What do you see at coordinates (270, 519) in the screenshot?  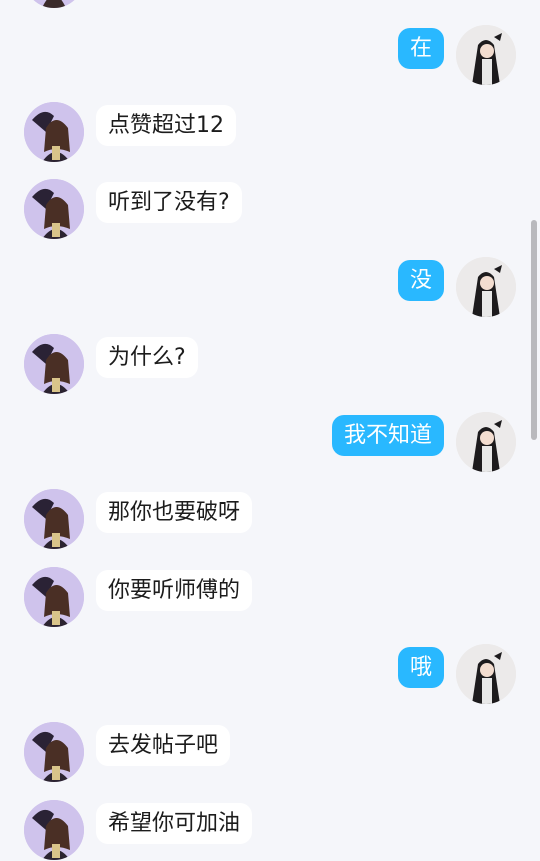 I see `message-row-received: 那你也要破呀` at bounding box center [270, 519].